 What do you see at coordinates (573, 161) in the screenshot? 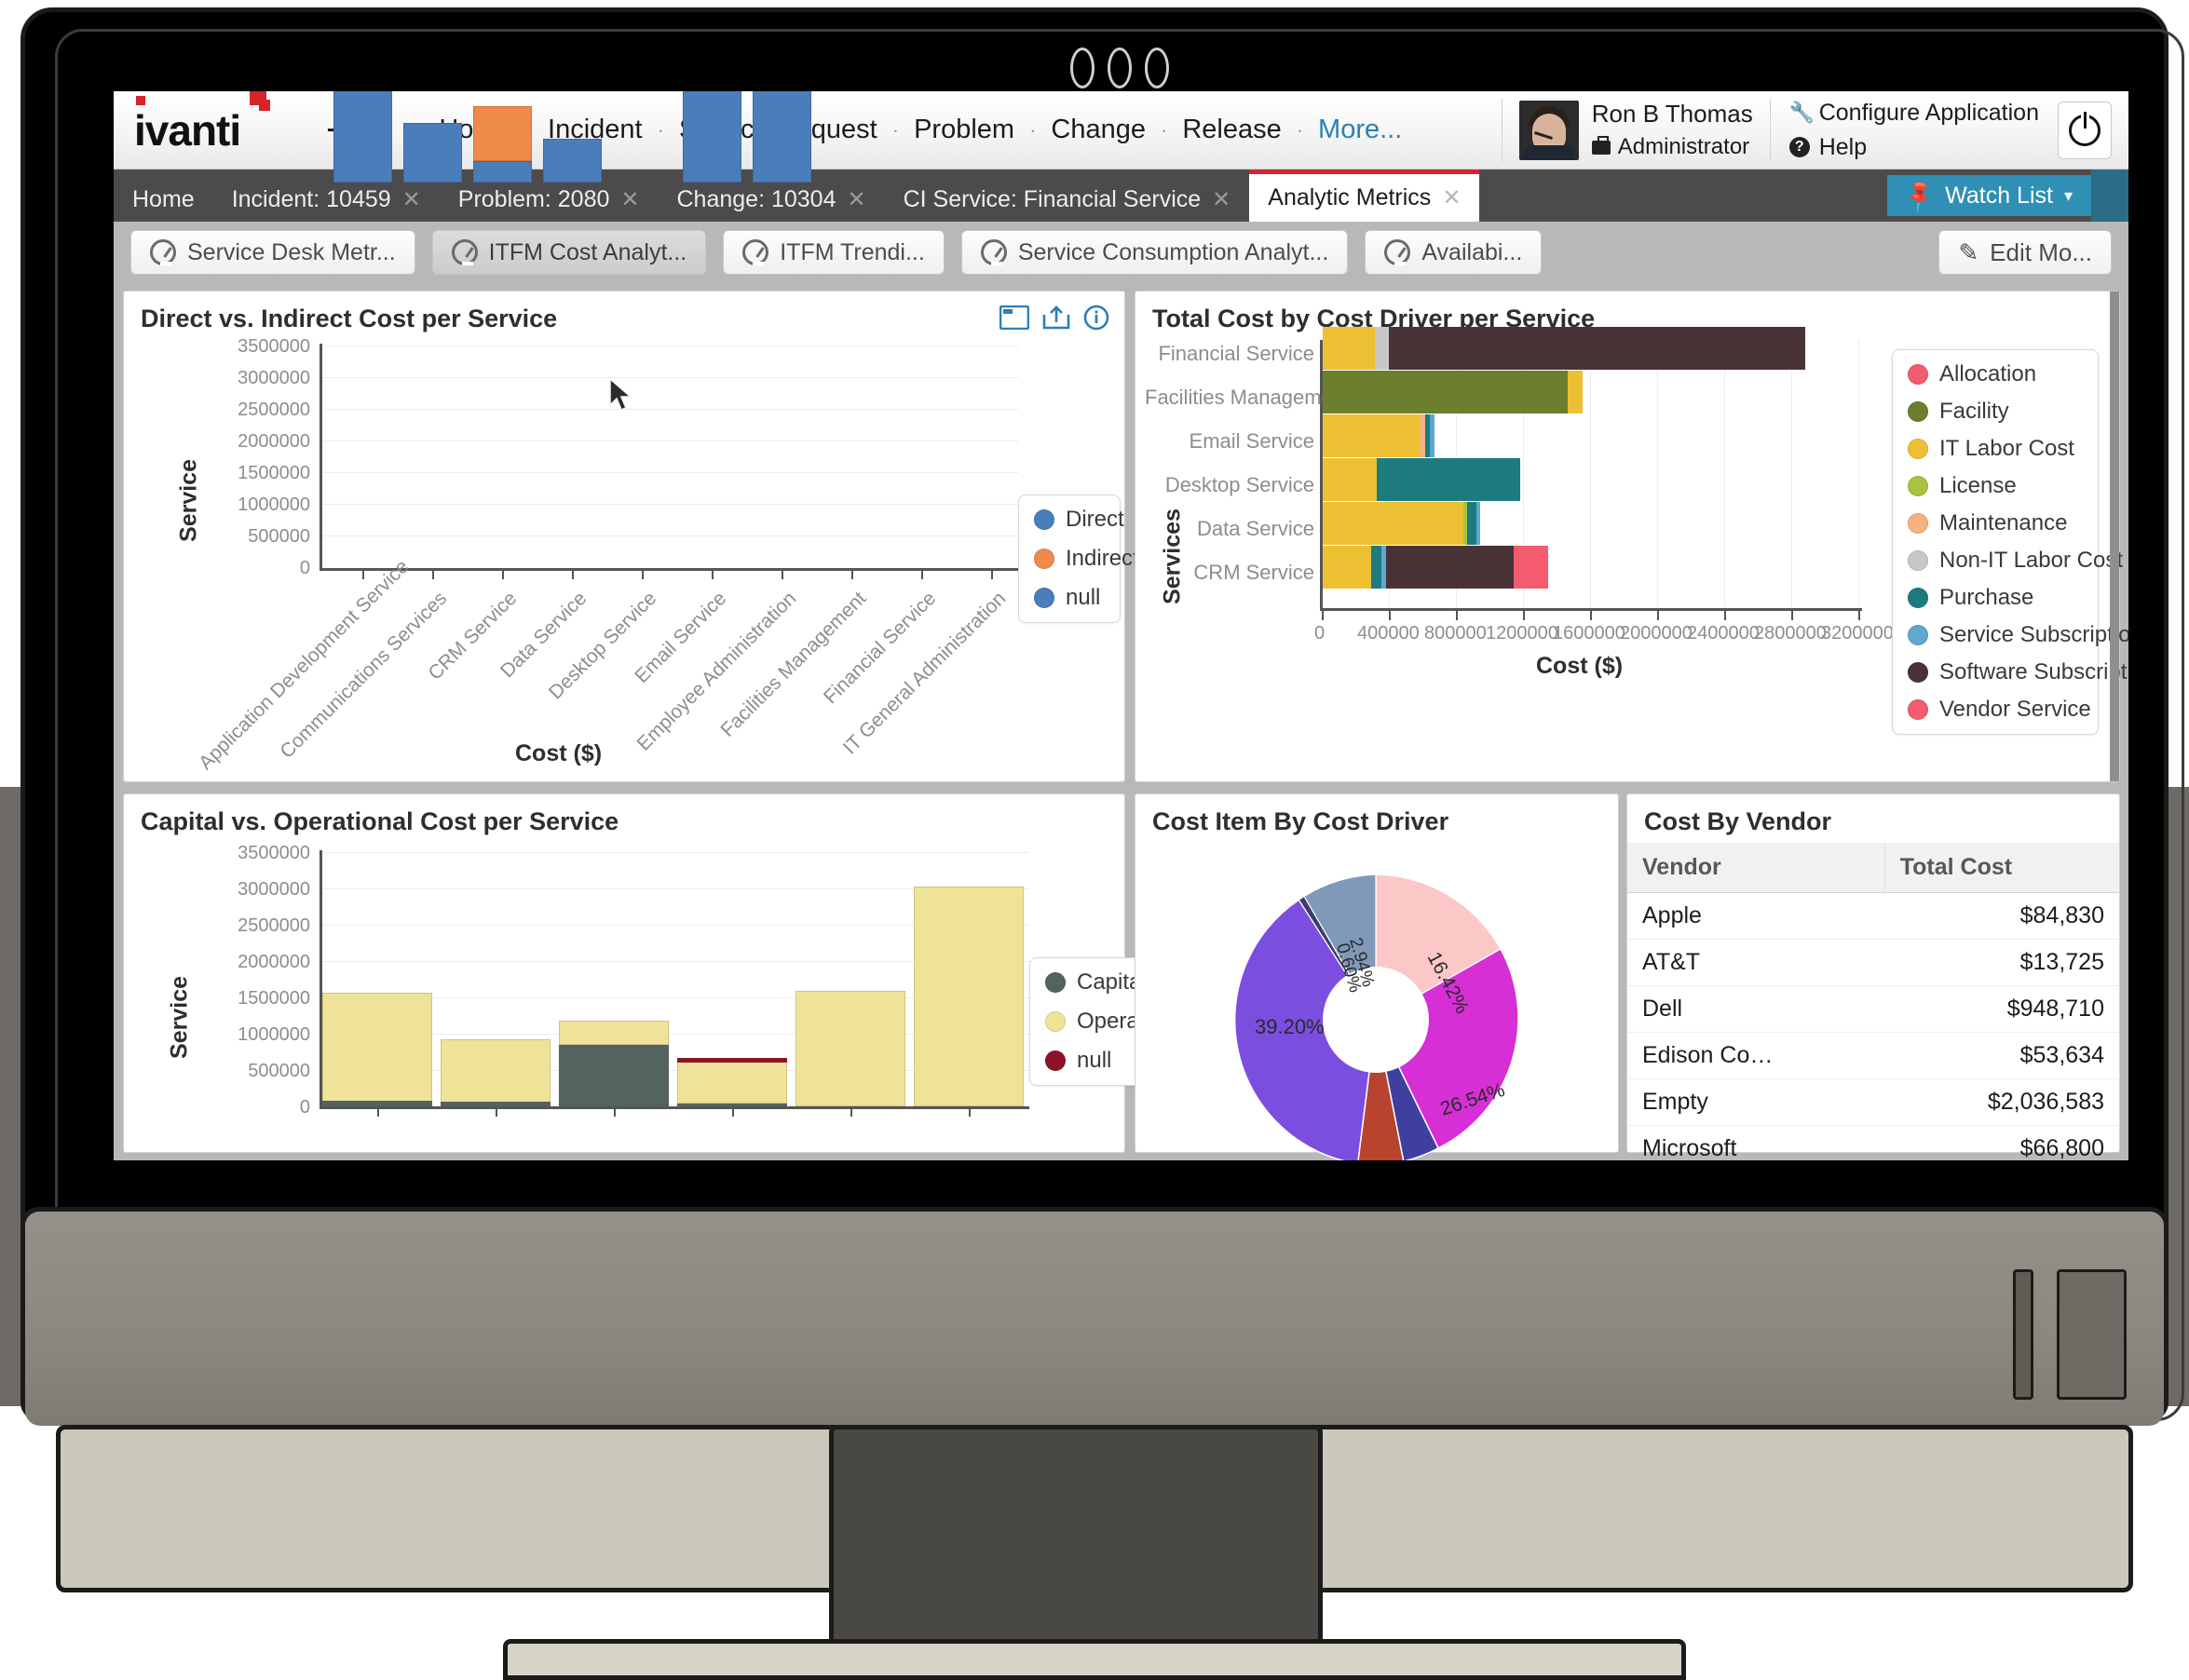
I see `chart1-bar-email-direct` at bounding box center [573, 161].